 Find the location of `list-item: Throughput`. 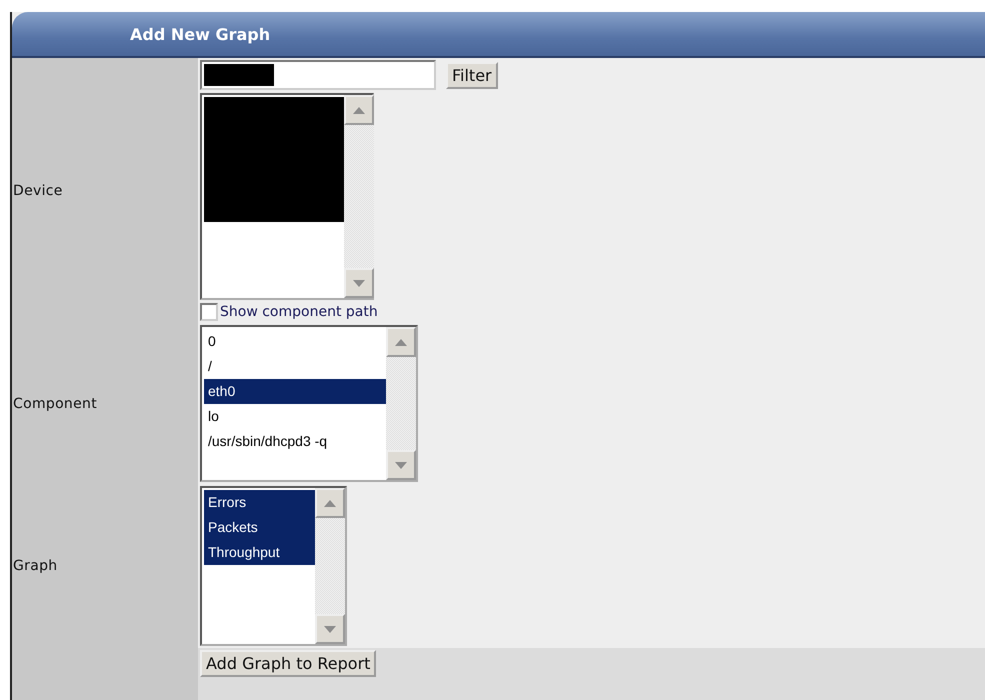

list-item: Throughput is located at coordinates (259, 552).